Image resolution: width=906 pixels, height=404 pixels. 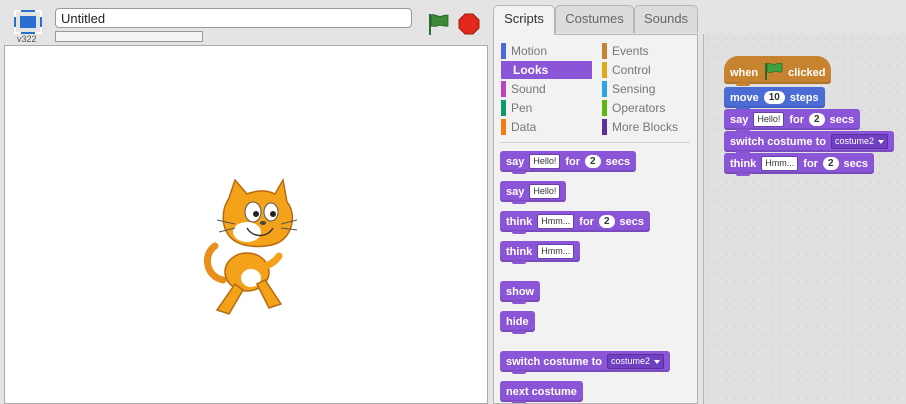 I want to click on tab-sounds: Sounds, so click(x=666, y=19).